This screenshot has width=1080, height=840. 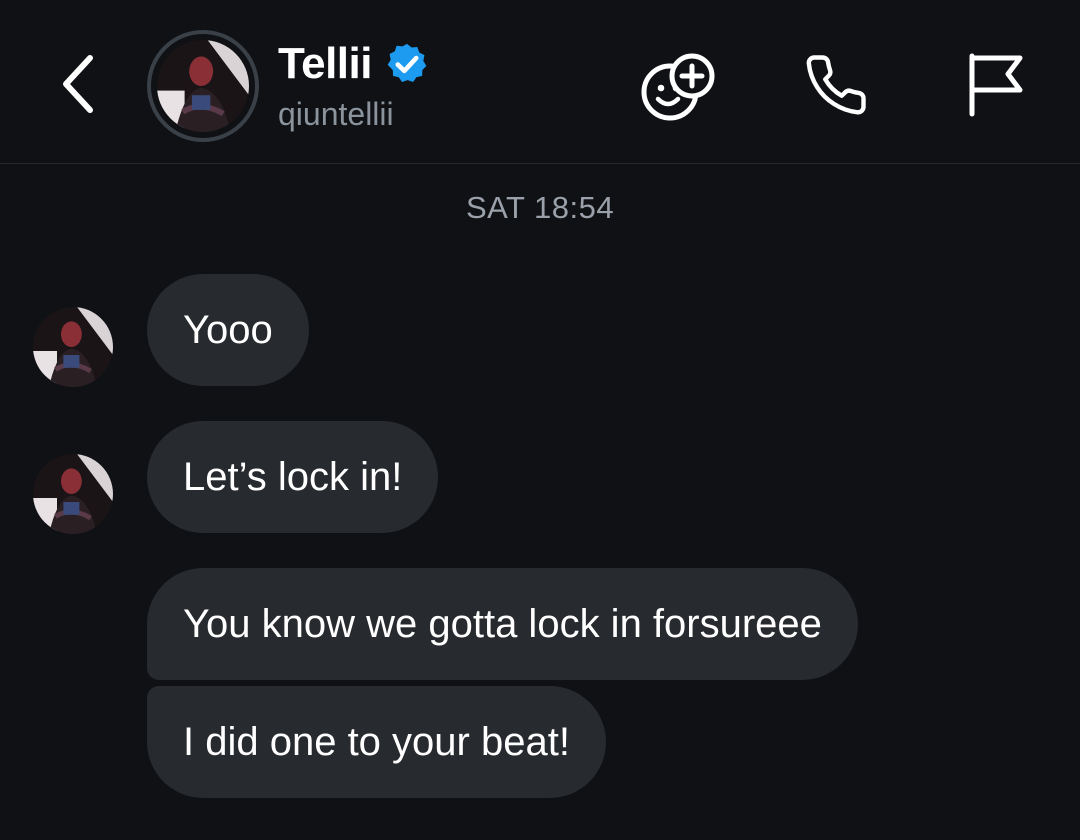 What do you see at coordinates (836, 85) in the screenshot?
I see `phone-icon` at bounding box center [836, 85].